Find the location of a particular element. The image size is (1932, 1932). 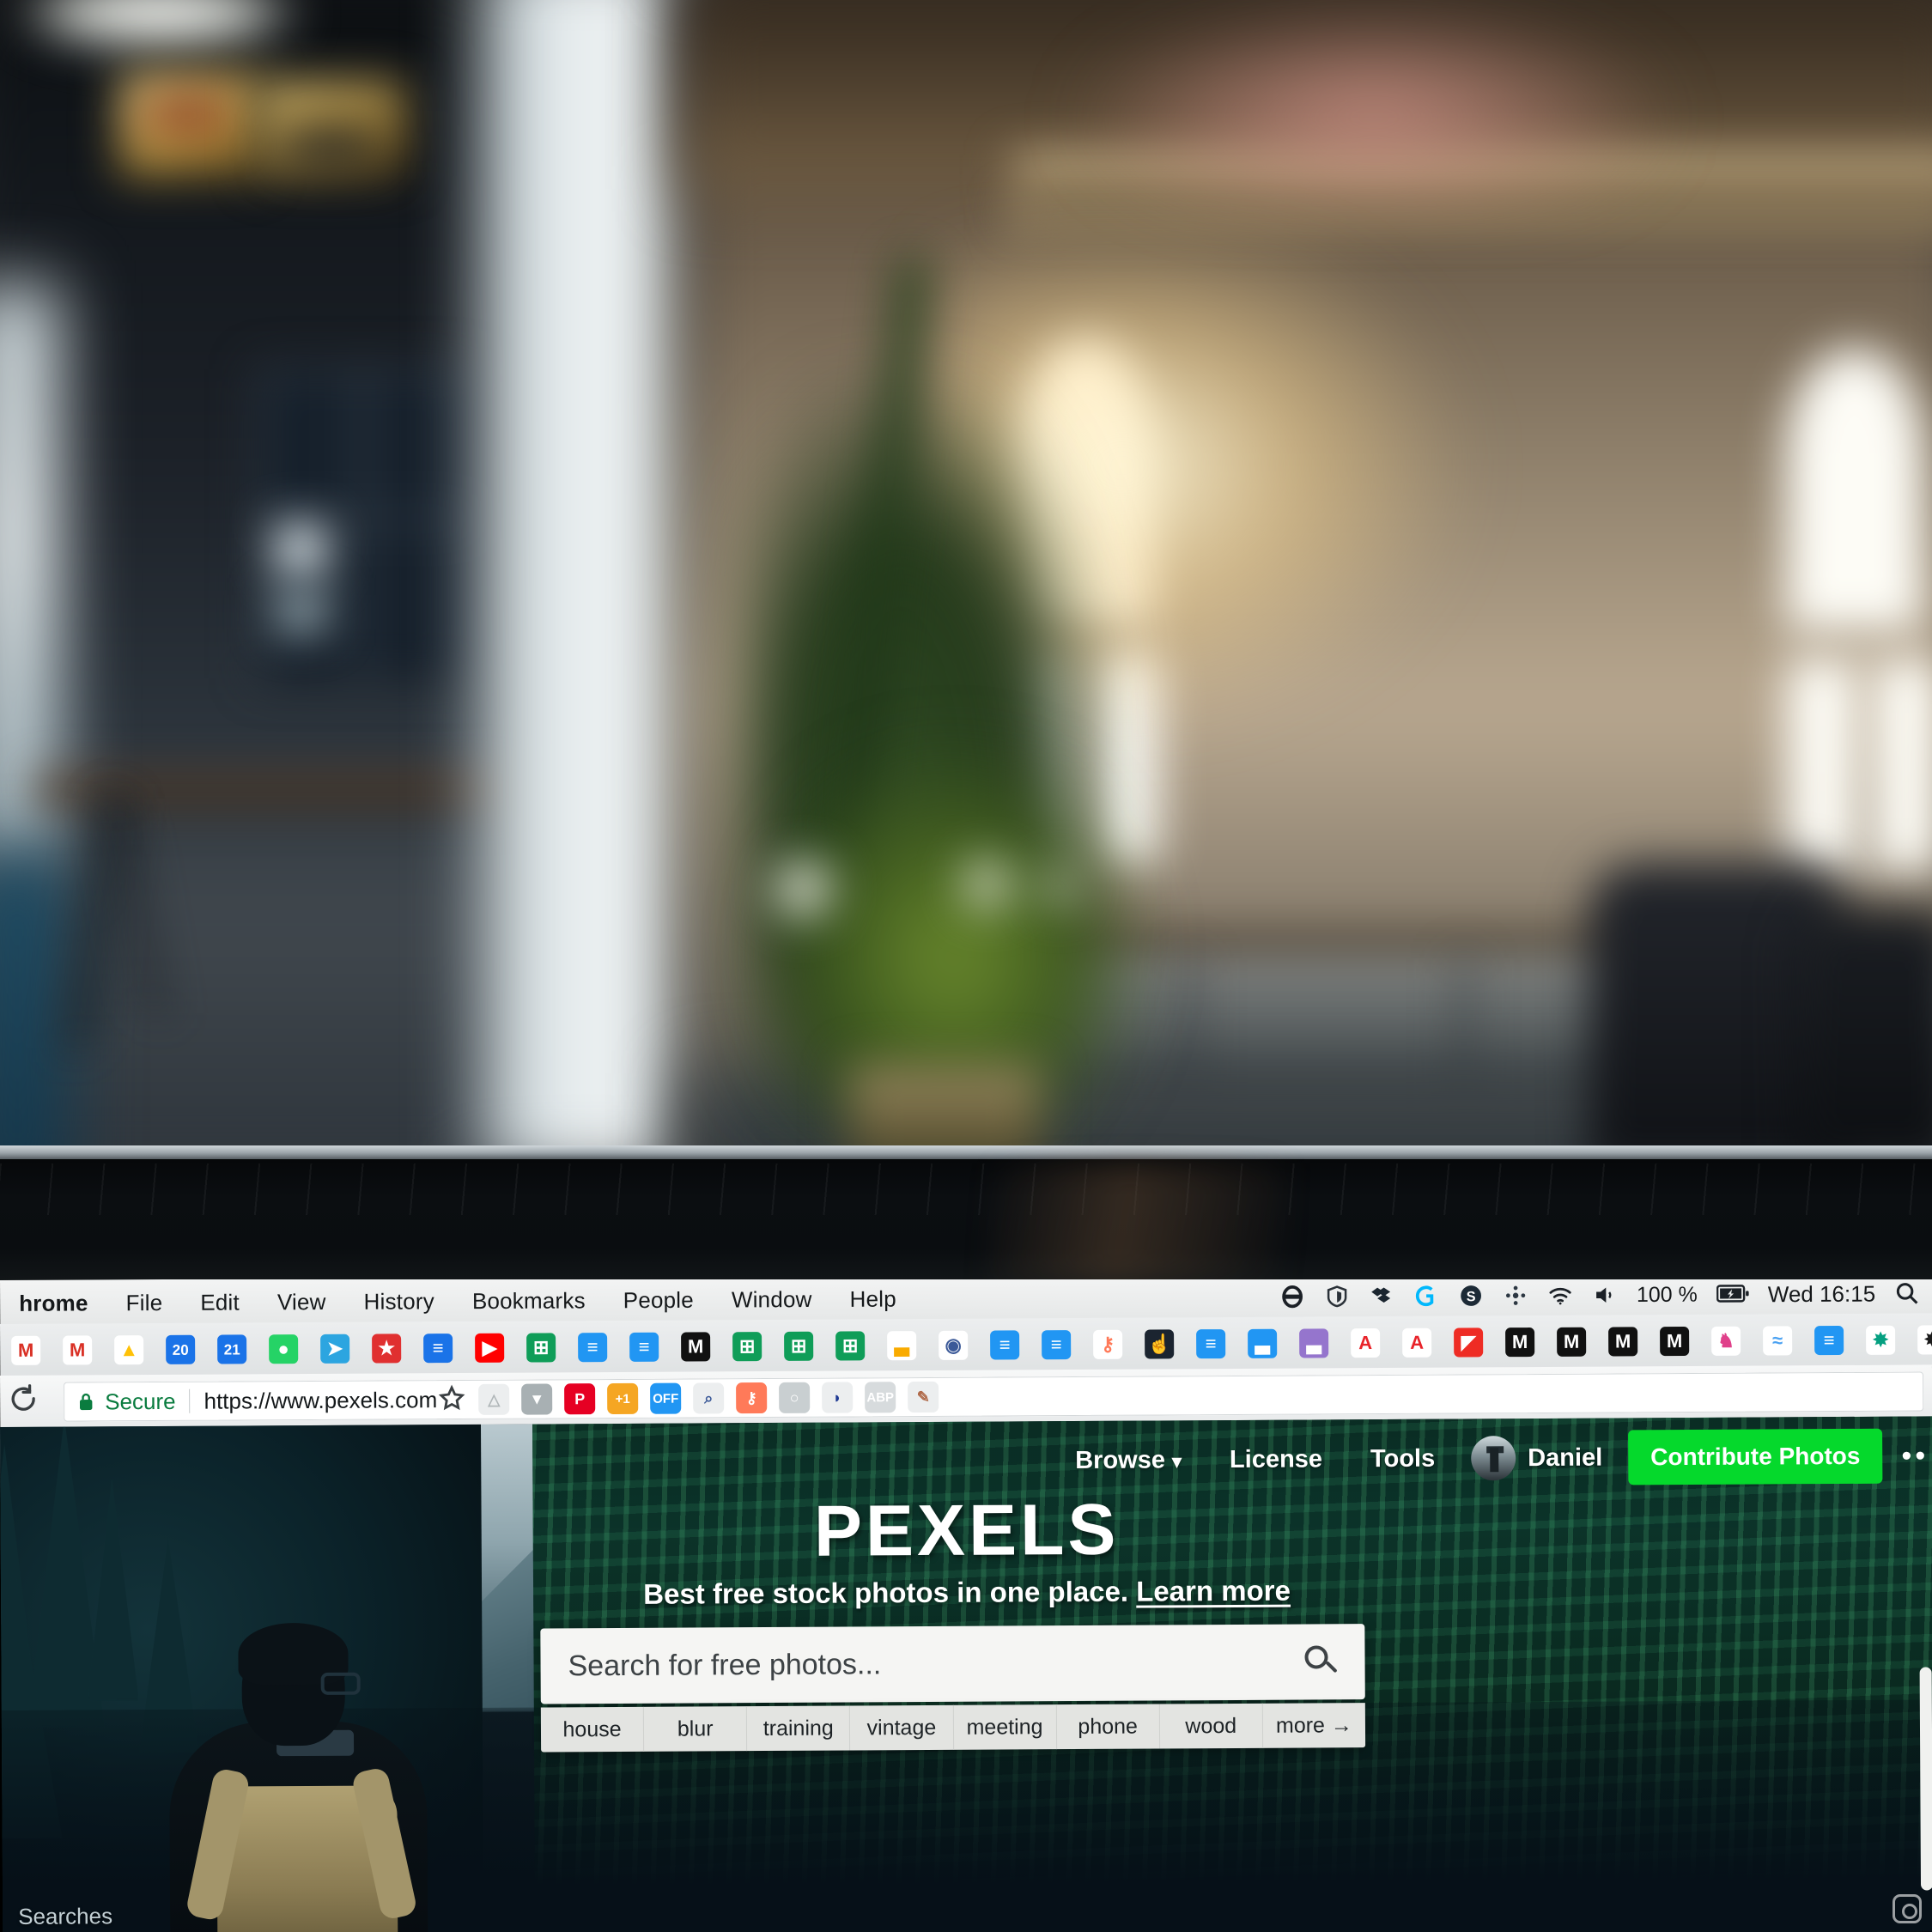

logitech-icon is located at coordinates (1426, 1296).